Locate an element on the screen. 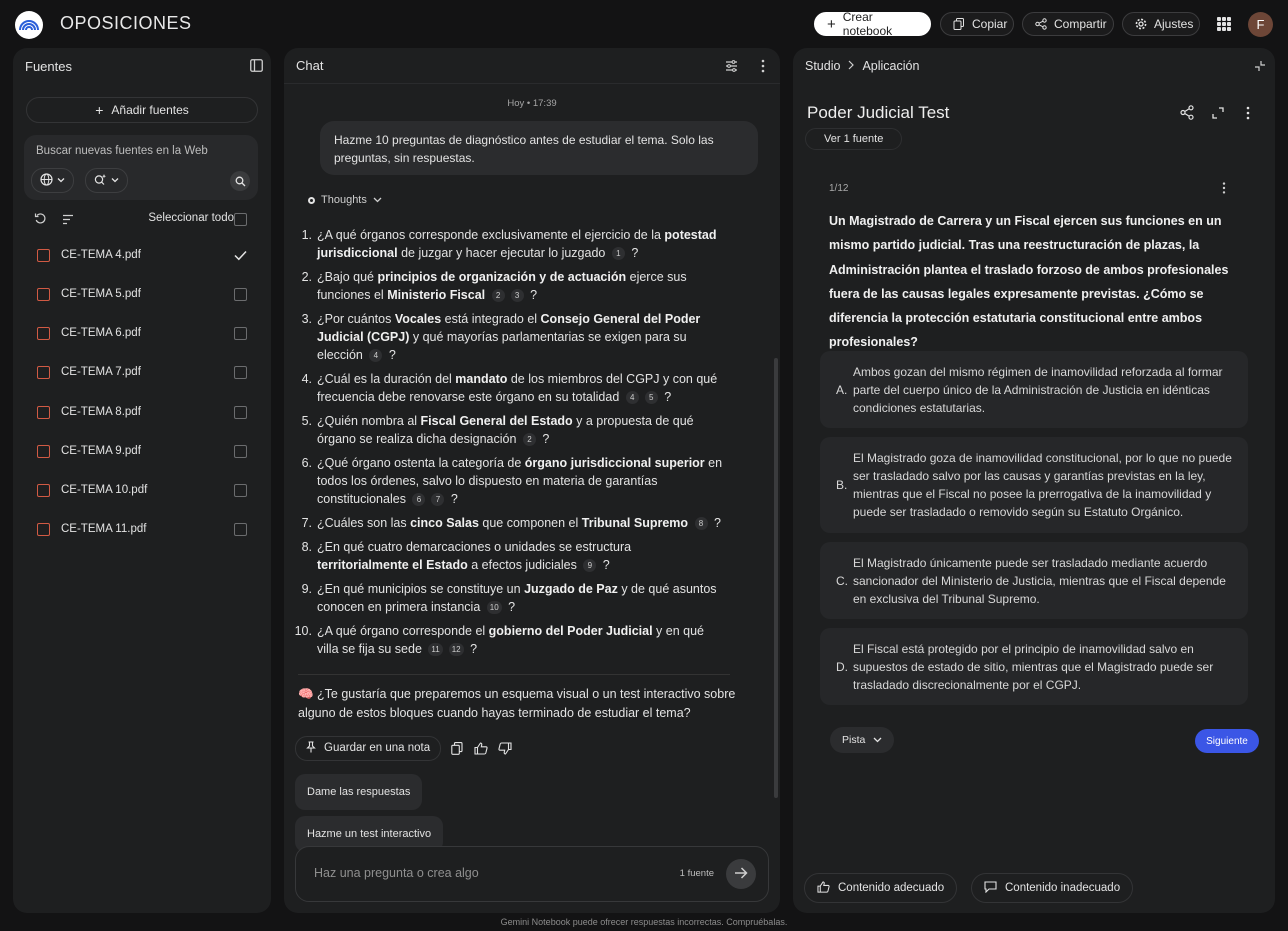  citation-chip: 6 is located at coordinates (419, 500).